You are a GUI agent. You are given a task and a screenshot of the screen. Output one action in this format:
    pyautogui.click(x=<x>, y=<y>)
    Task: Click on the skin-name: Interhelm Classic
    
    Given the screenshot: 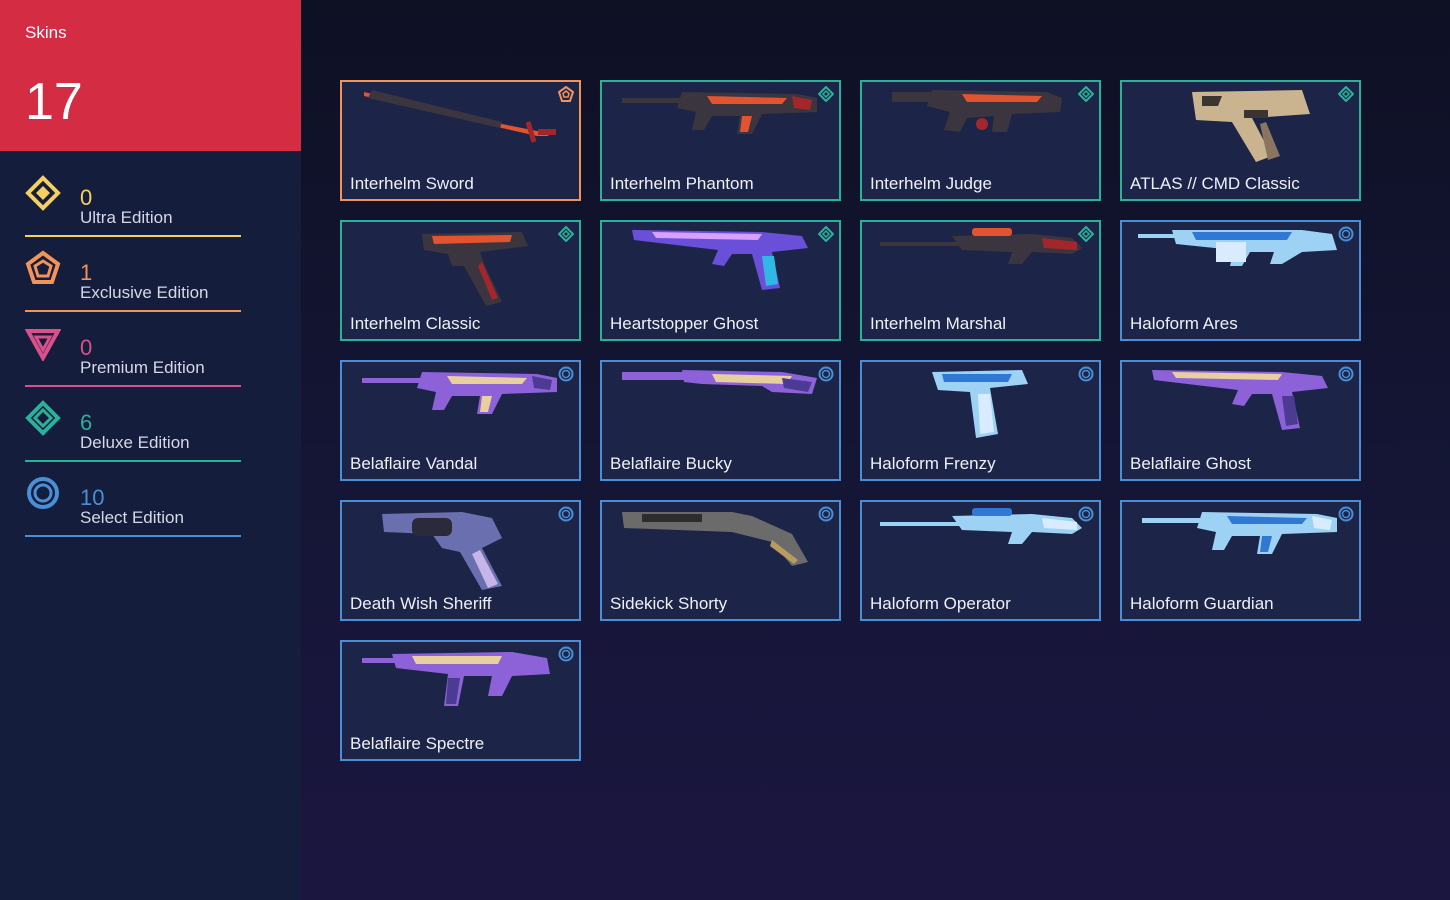 What is the action you would take?
    pyautogui.click(x=415, y=323)
    